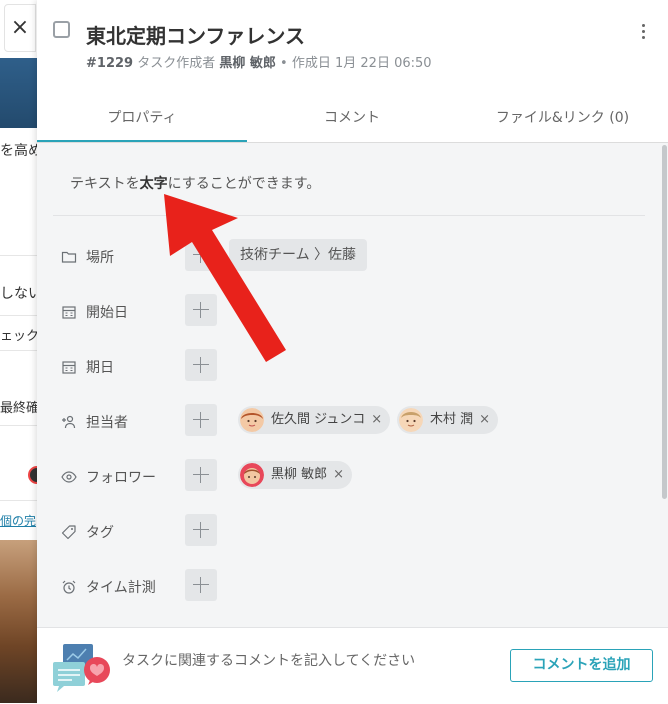 The width and height of the screenshot is (668, 704). What do you see at coordinates (69, 477) in the screenshot?
I see `eye-icon` at bounding box center [69, 477].